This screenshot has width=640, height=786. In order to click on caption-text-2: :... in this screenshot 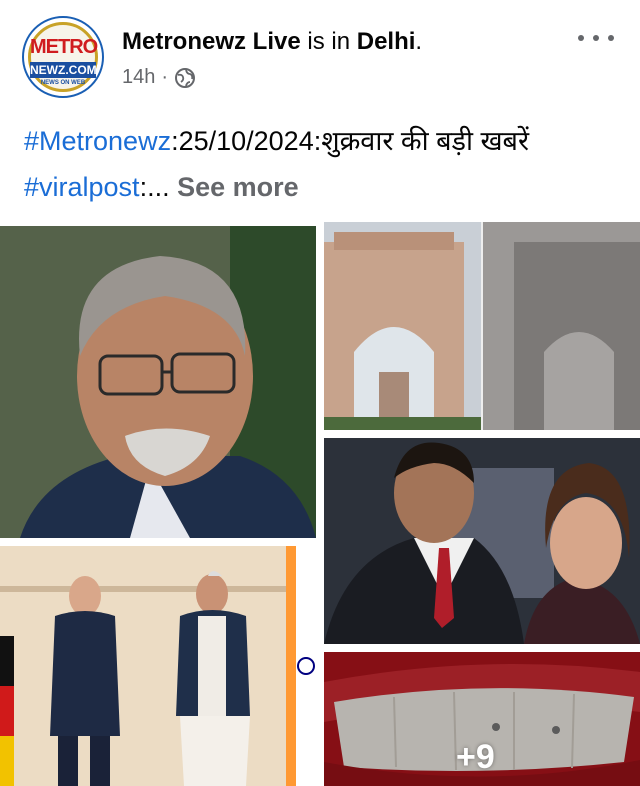, I will do `click(158, 187)`.